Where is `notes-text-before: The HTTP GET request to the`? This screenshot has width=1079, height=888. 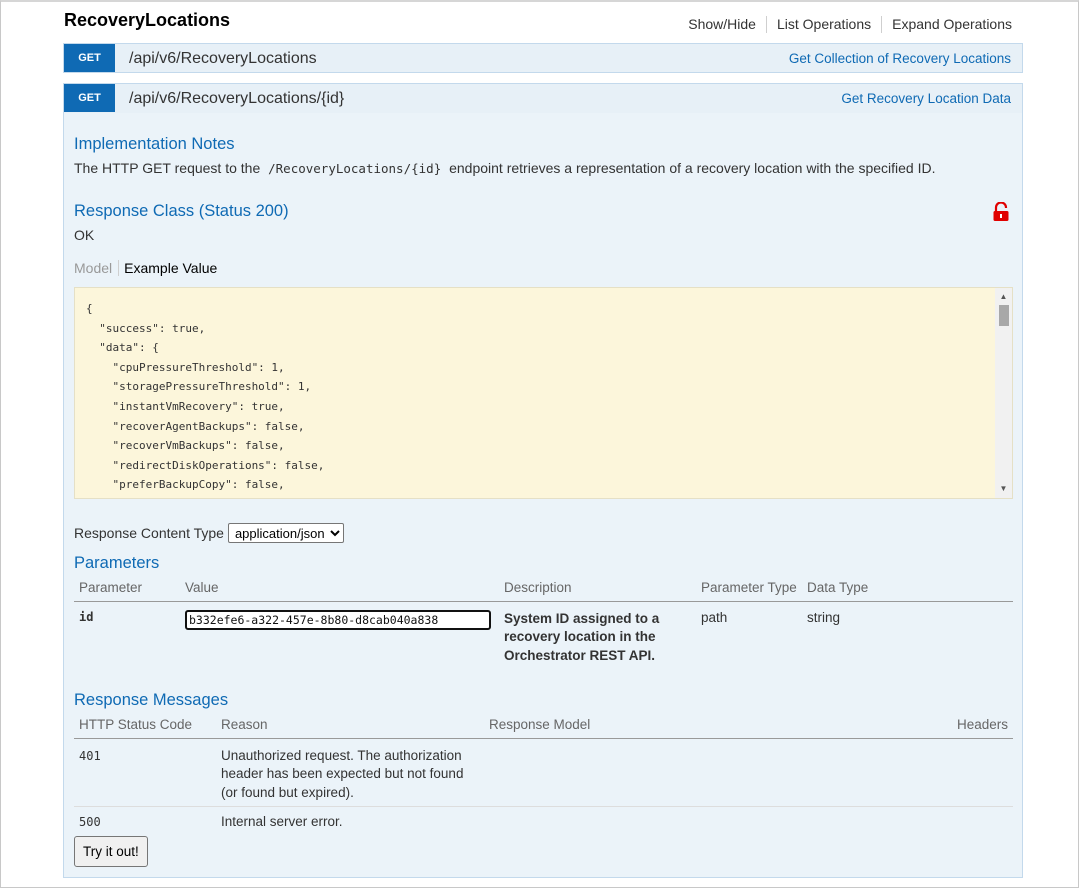
notes-text-before: The HTTP GET request to the is located at coordinates (167, 168).